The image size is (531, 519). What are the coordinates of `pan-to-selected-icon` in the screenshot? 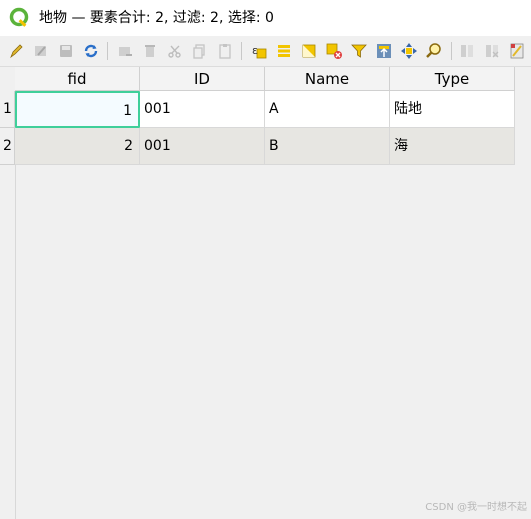 It's located at (409, 51).